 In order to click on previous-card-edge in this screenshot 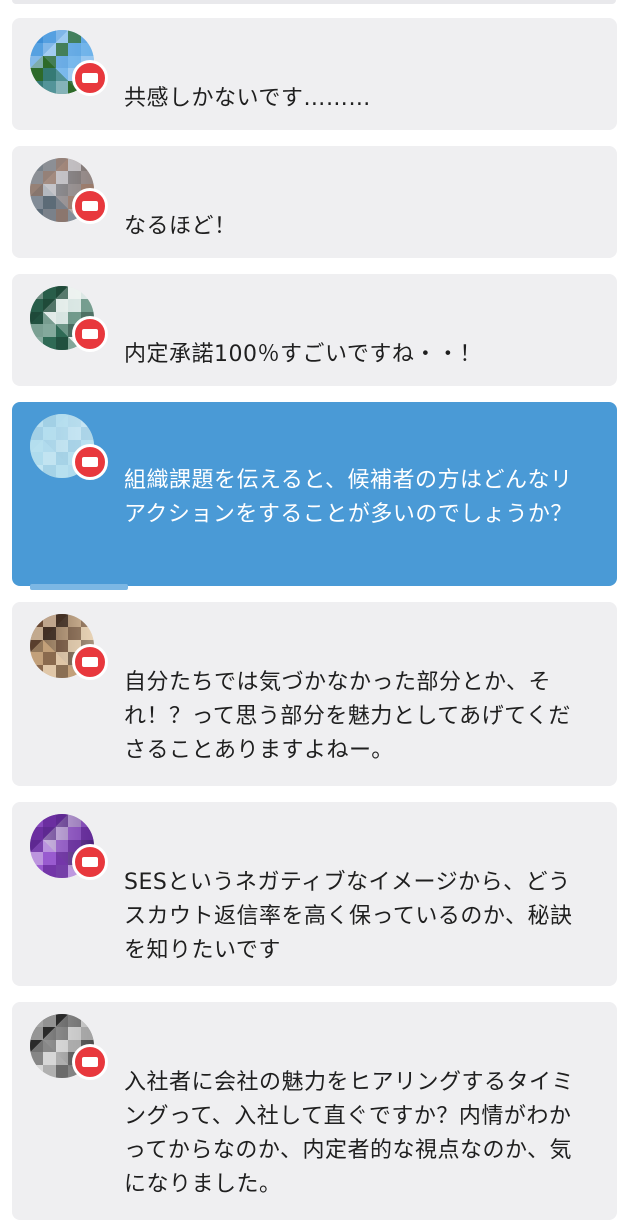, I will do `click(314, 2)`.